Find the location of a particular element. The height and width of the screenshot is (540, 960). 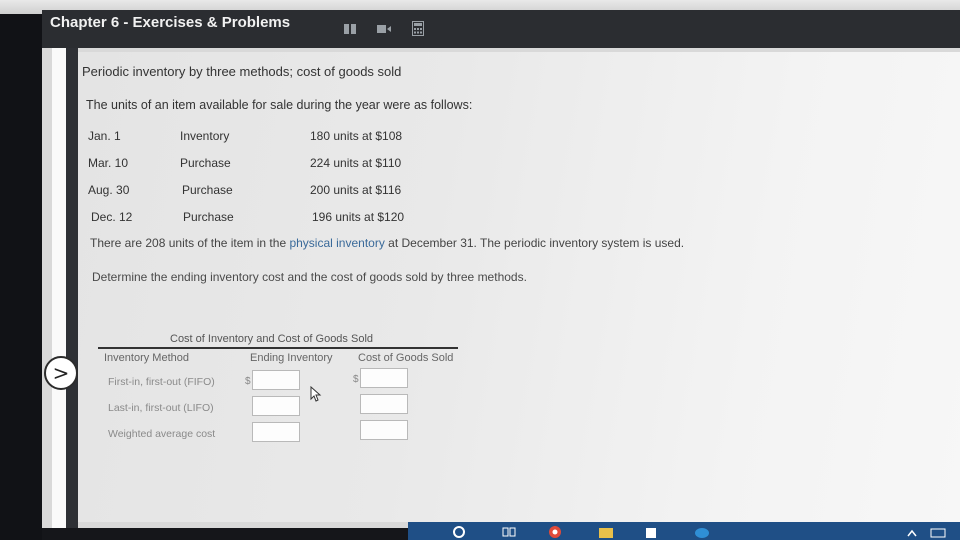

row-units: 224 units at $110 is located at coordinates (356, 163).